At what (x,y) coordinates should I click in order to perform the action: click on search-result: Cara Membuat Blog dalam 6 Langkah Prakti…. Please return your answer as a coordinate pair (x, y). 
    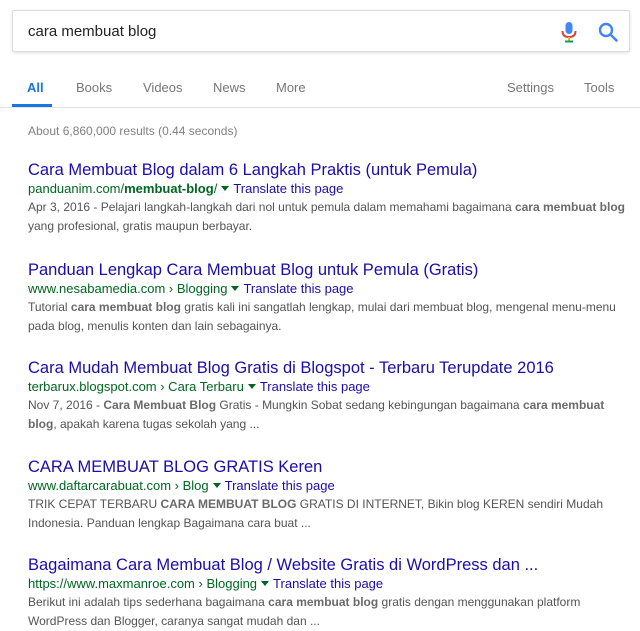
    Looking at the image, I should click on (328, 198).